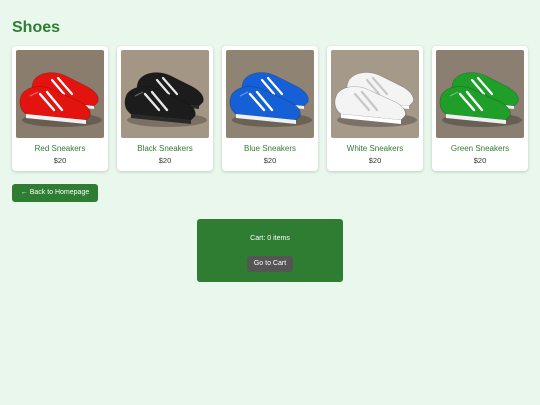  What do you see at coordinates (55, 193) in the screenshot?
I see `back-to-homepage-button: ← Back to Homepage` at bounding box center [55, 193].